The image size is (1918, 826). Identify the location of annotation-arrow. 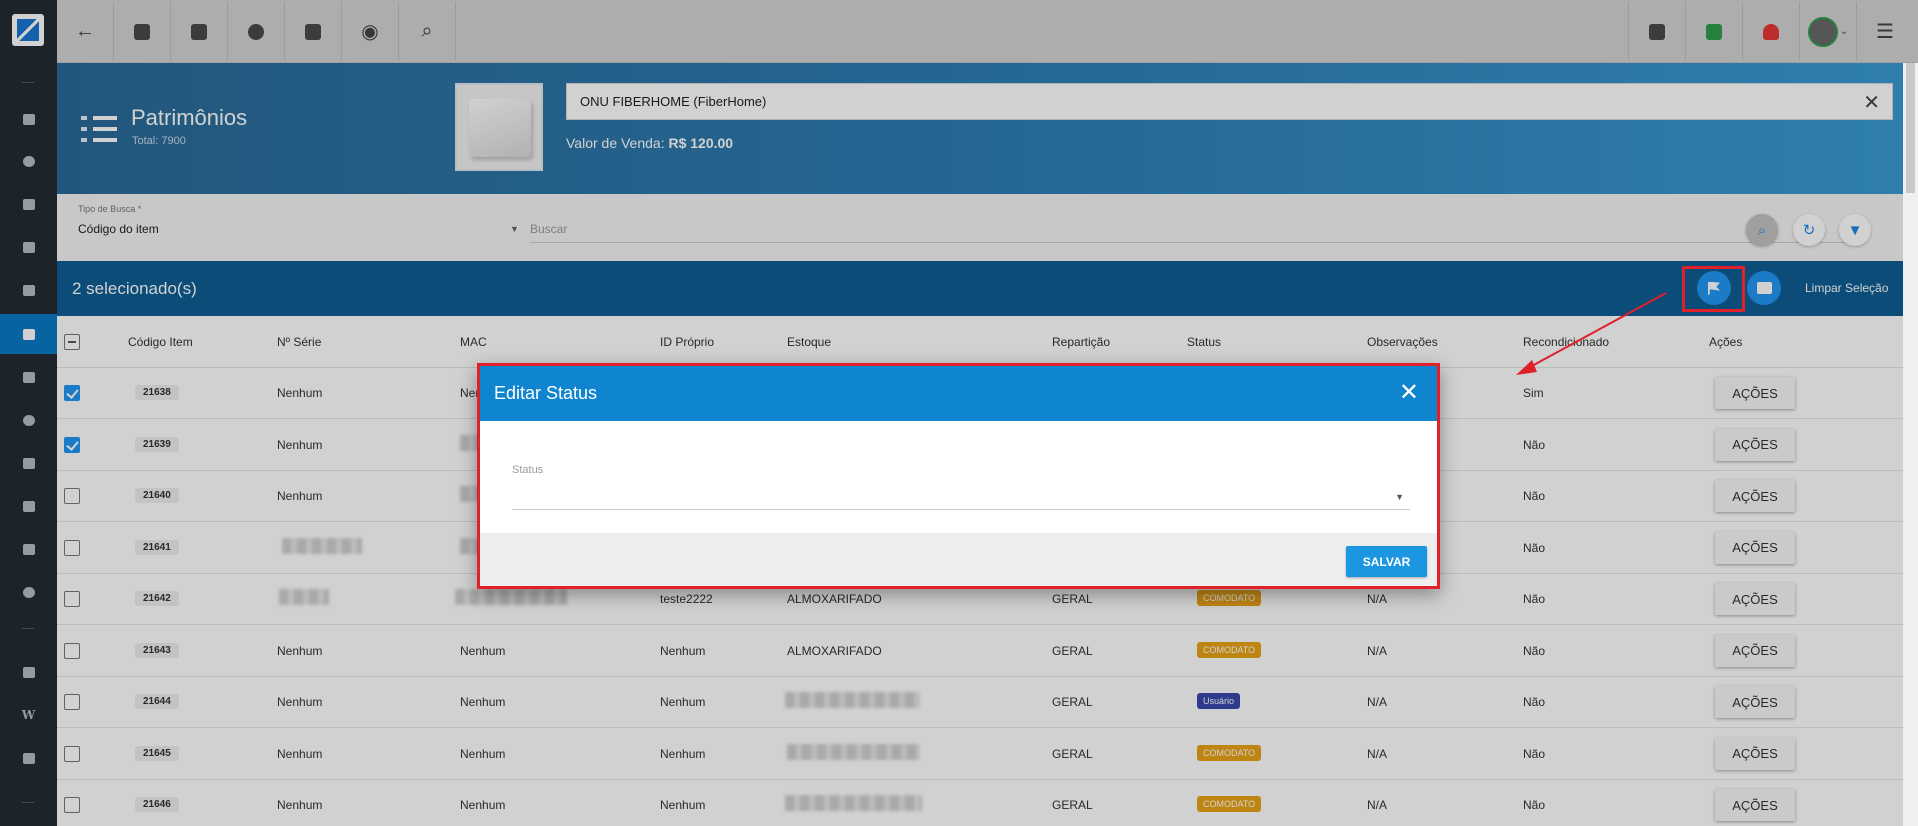
(1591, 333).